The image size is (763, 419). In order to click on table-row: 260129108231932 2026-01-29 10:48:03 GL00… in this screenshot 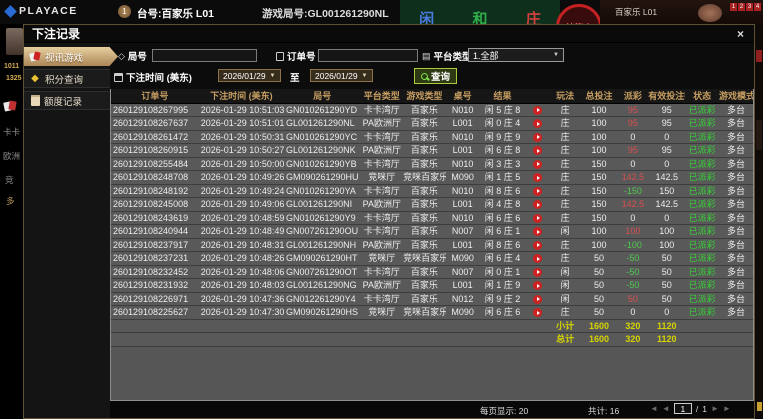, I will do `click(432, 285)`.